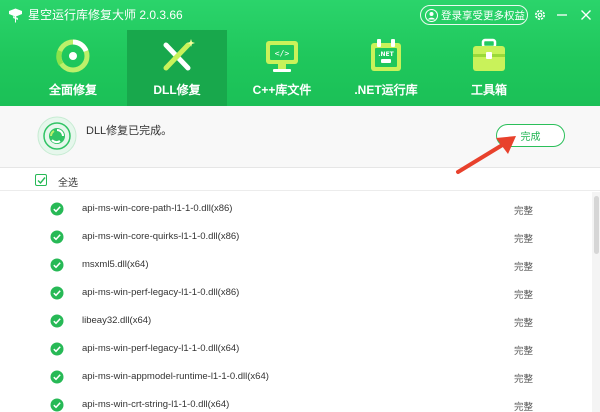 This screenshot has width=600, height=412. What do you see at coordinates (300, 15) in the screenshot?
I see `title-bar: 星空运行库修复大师 2.0.3.66 登录享受更多权益` at bounding box center [300, 15].